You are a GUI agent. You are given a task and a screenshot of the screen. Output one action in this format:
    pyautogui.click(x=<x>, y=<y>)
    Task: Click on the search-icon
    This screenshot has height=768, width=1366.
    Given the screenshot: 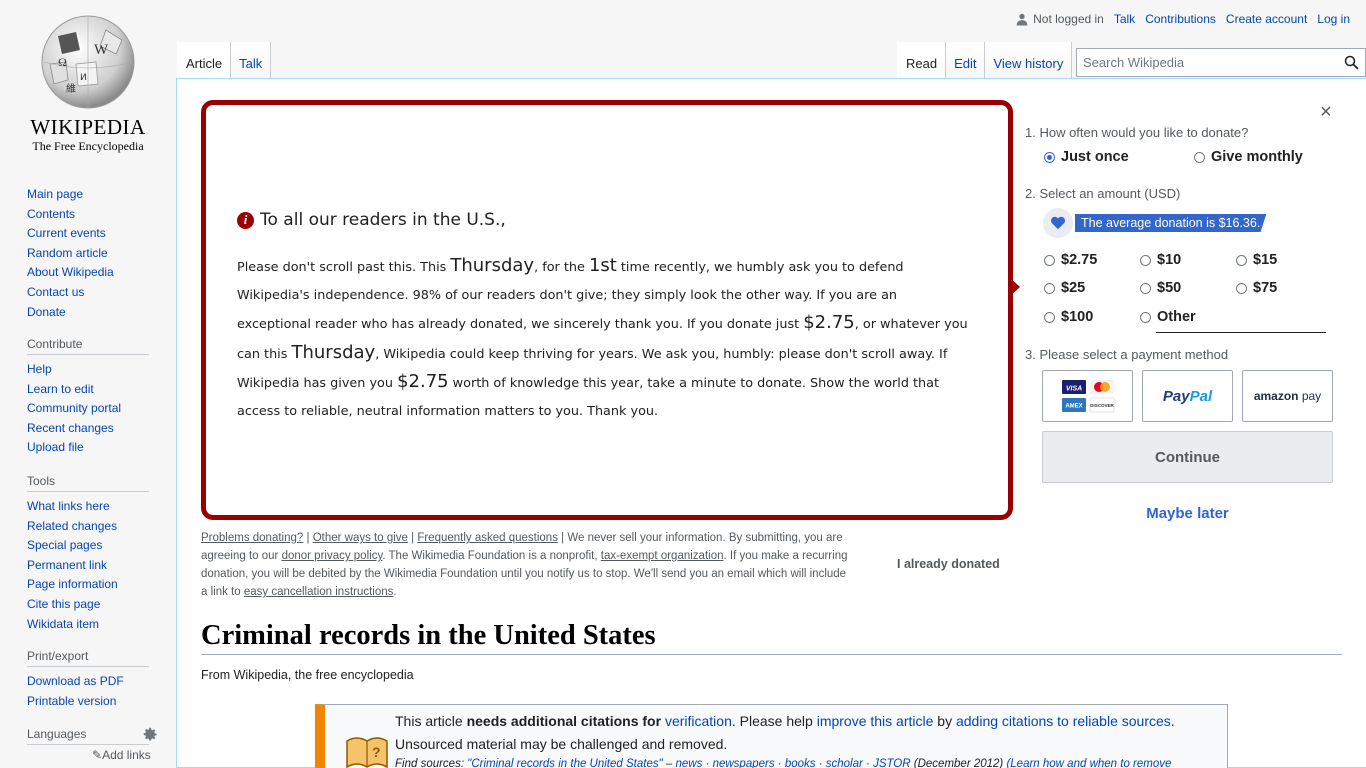 What is the action you would take?
    pyautogui.click(x=1351, y=62)
    